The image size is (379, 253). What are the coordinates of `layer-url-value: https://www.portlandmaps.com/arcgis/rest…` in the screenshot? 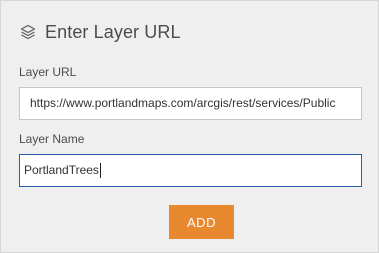 It's located at (183, 103).